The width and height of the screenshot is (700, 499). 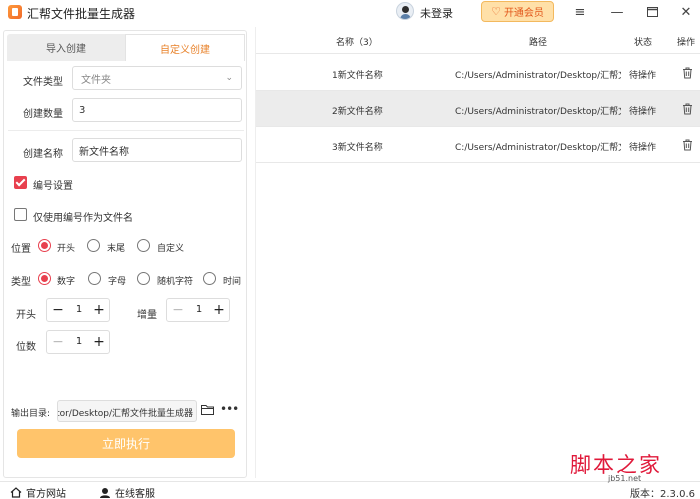 I want to click on online-support-link: 在线客服, so click(x=127, y=492).